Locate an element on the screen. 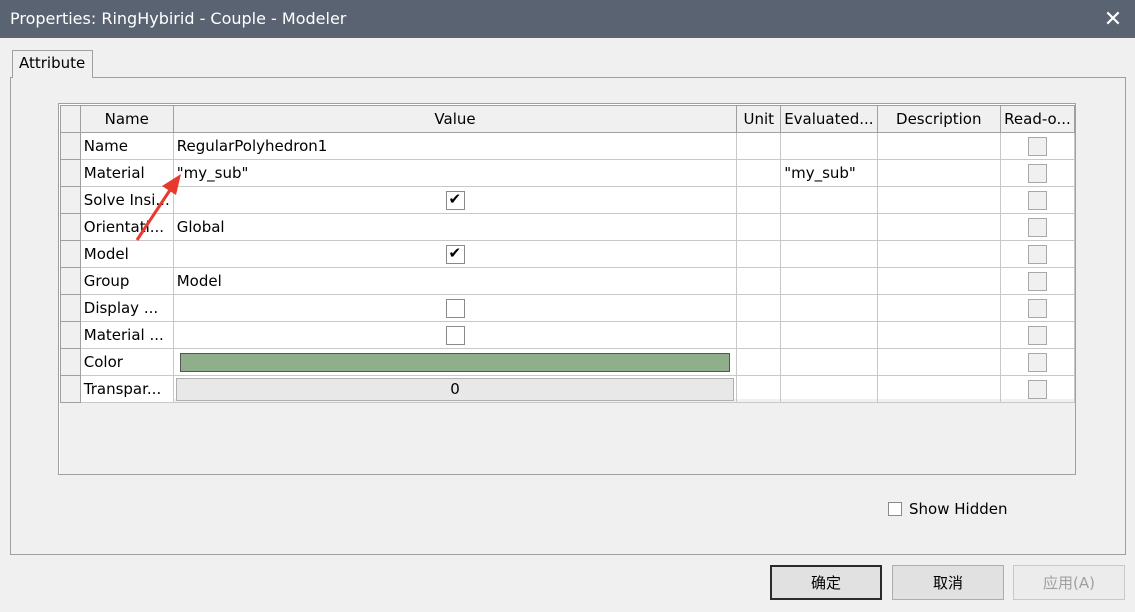 The image size is (1135, 612). solve-inside-checkbox is located at coordinates (455, 200).